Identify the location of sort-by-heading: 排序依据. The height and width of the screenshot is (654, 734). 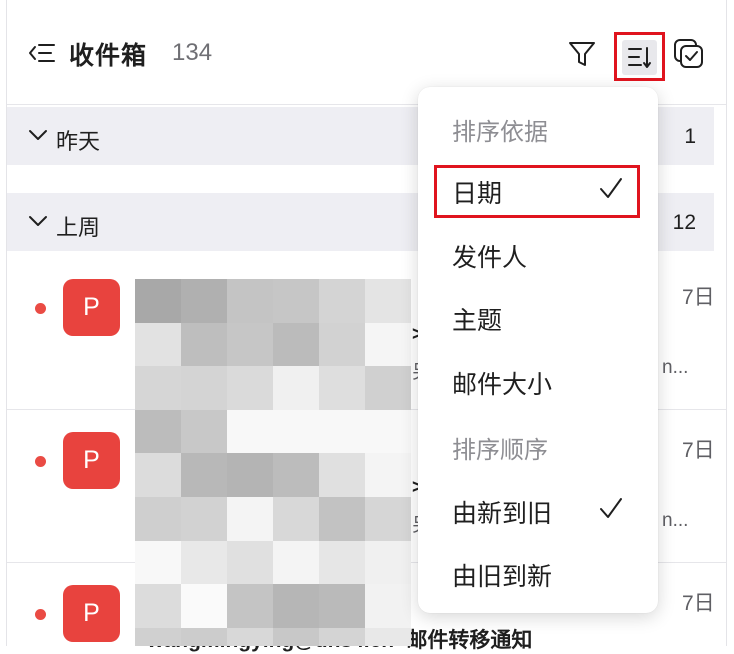
(500, 132).